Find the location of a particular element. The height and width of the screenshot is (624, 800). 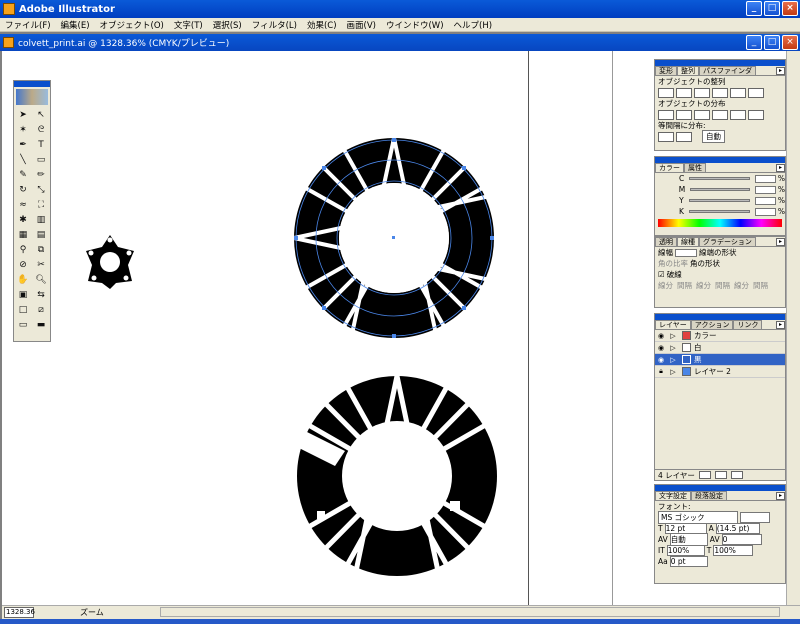

color-panel-menu-button: ▸ is located at coordinates (780, 168).